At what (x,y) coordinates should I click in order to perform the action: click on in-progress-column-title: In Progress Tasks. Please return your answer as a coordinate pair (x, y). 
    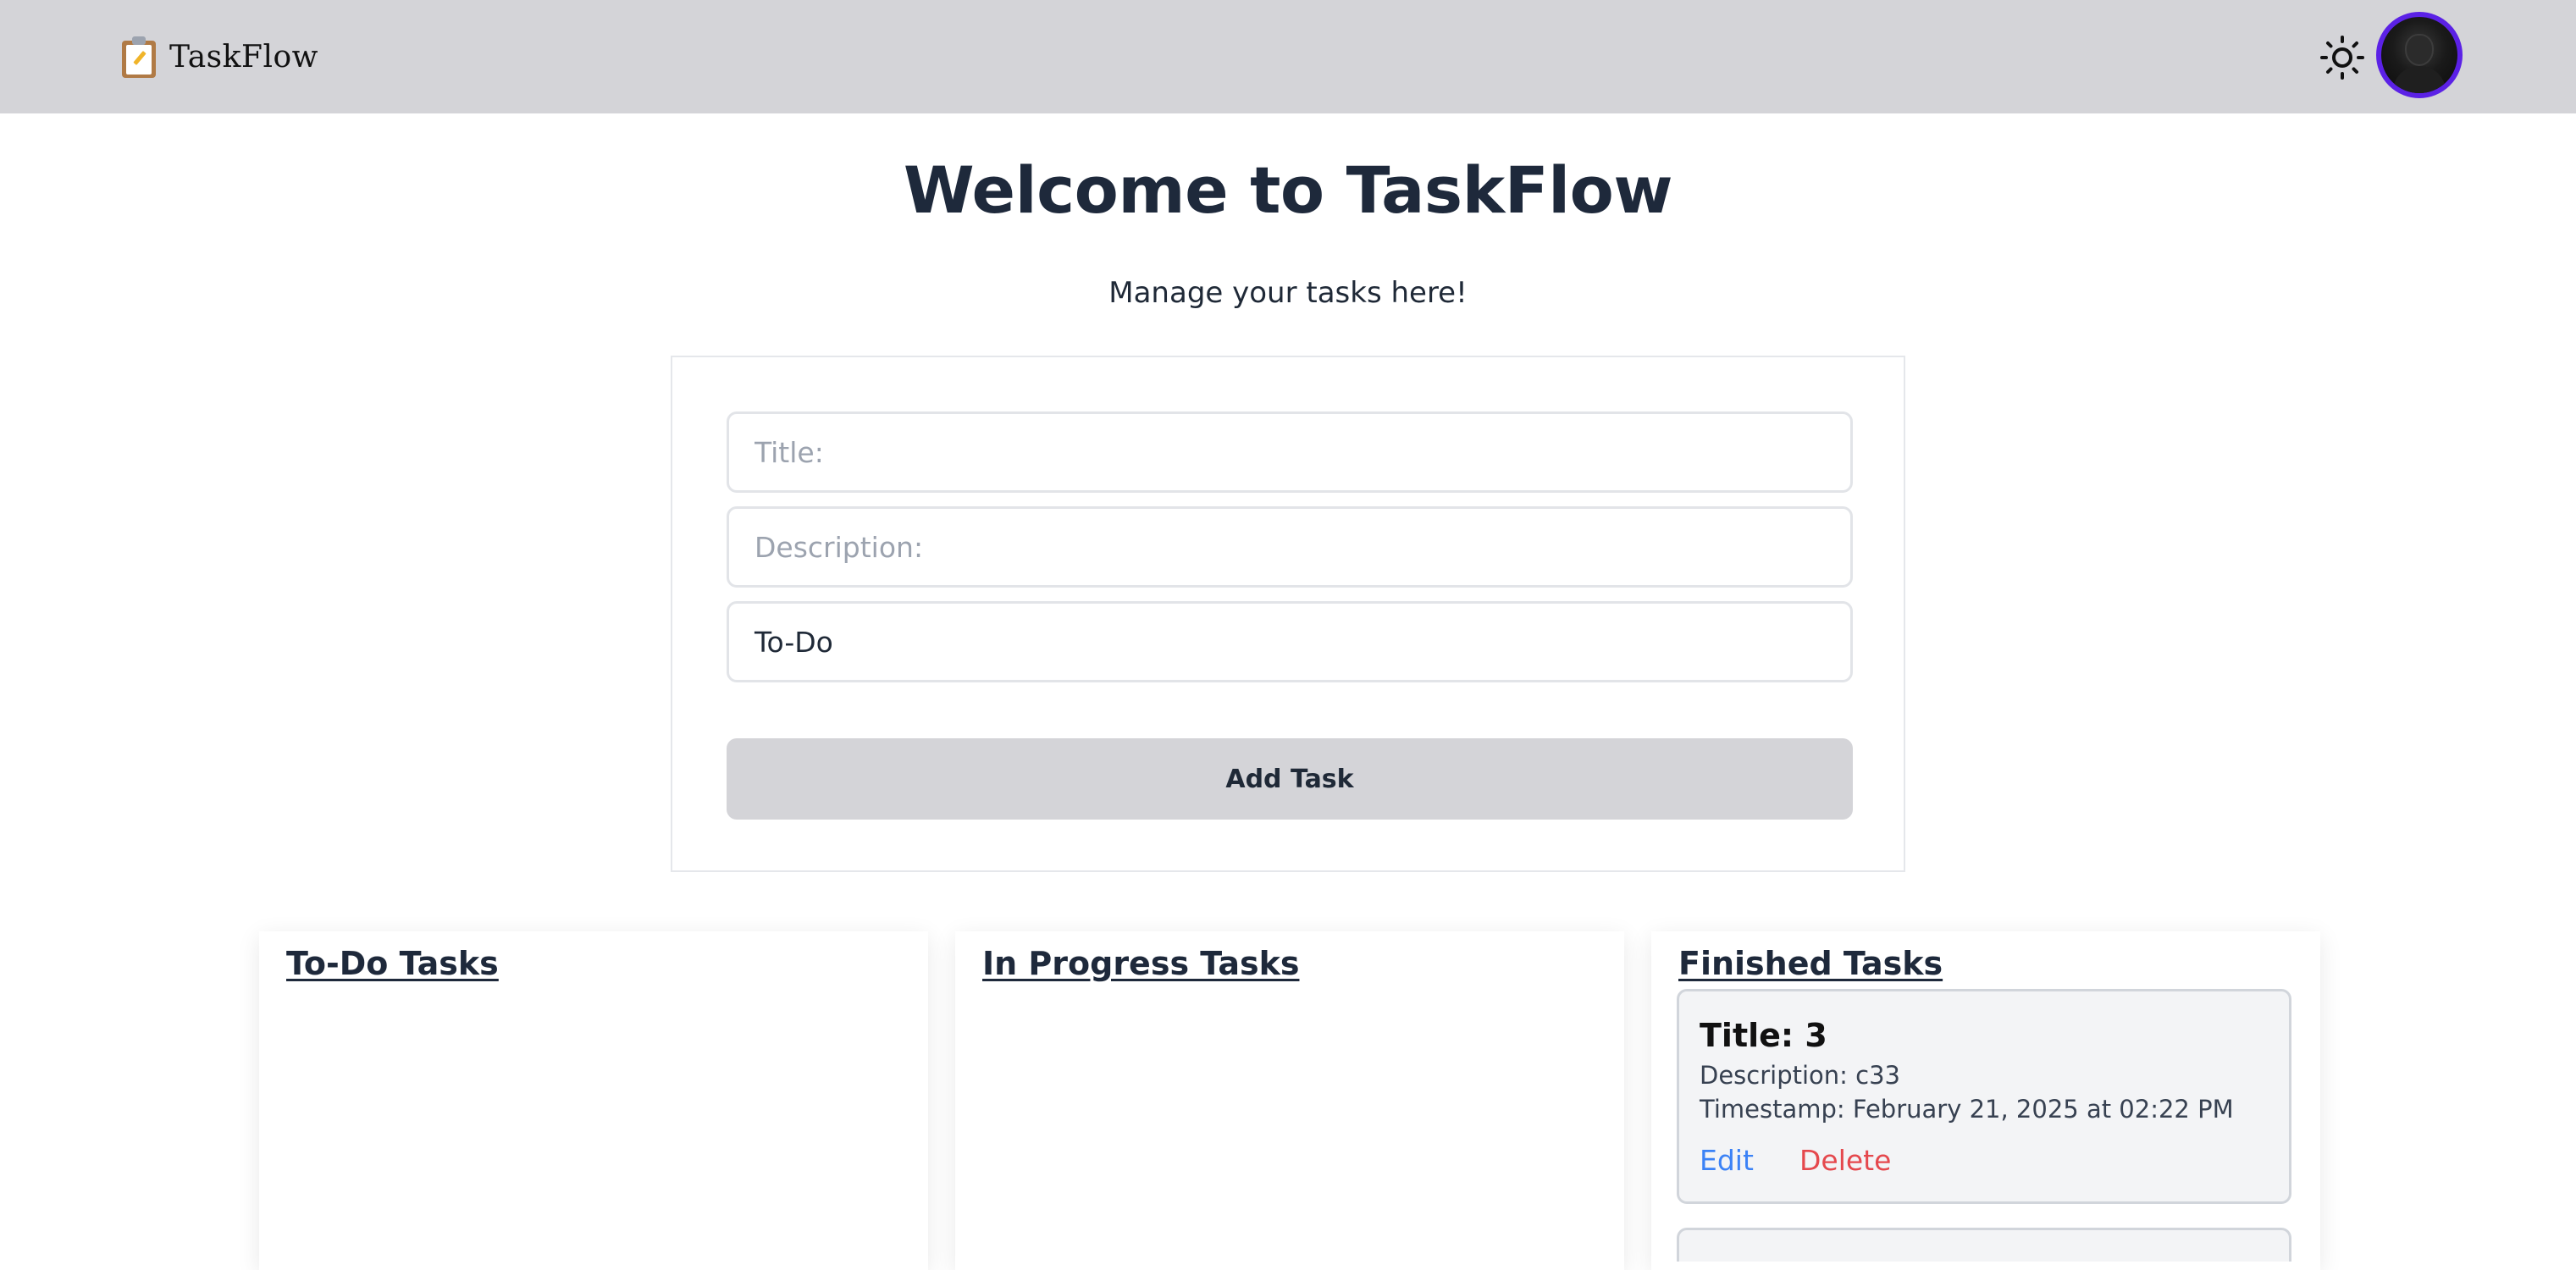
    Looking at the image, I should click on (1141, 963).